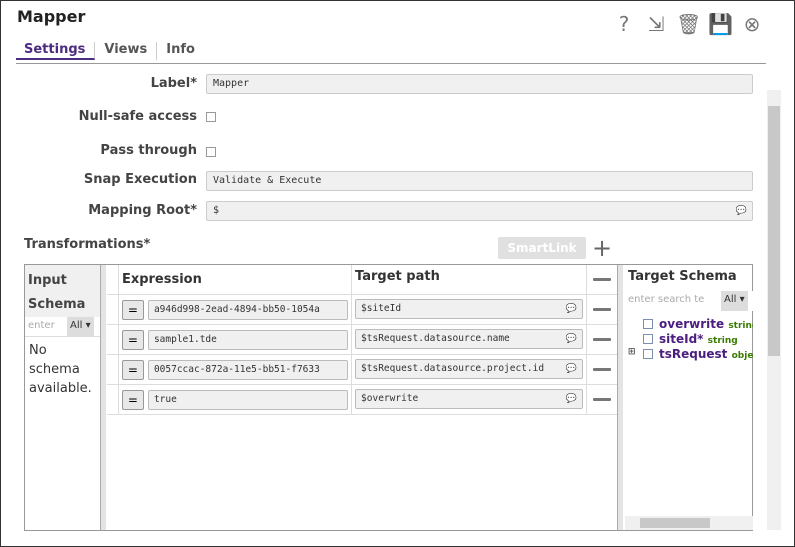 The height and width of the screenshot is (547, 795). What do you see at coordinates (126, 51) in the screenshot?
I see `tab-views: Views` at bounding box center [126, 51].